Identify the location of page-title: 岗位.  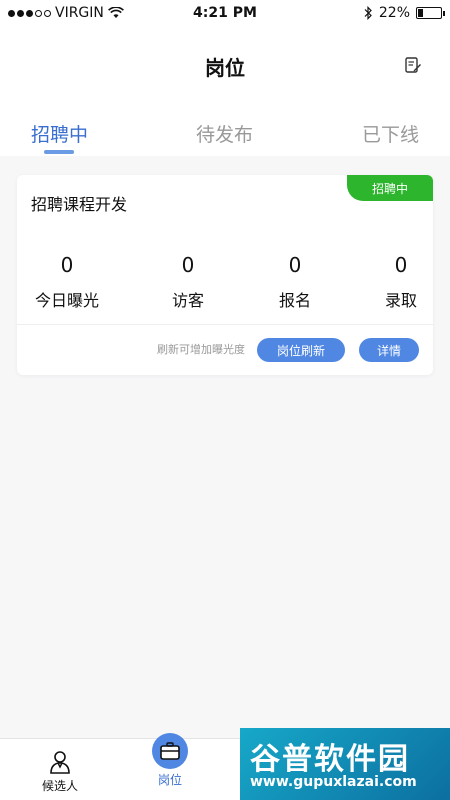
(225, 68).